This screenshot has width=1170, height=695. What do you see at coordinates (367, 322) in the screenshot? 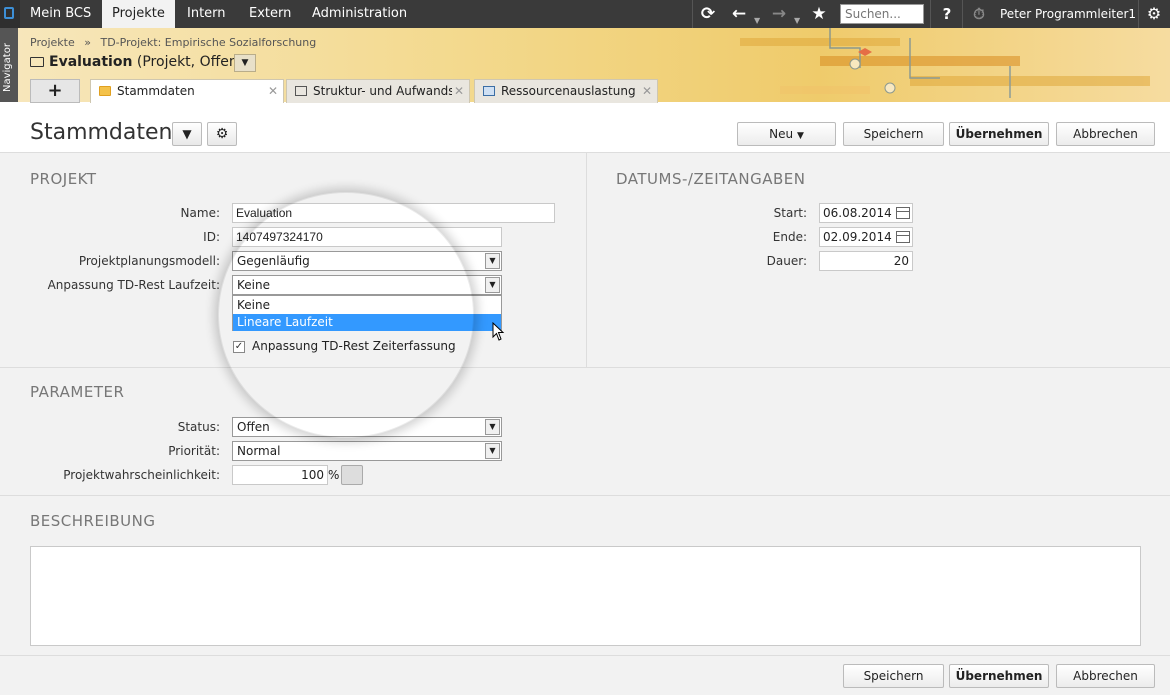
I see `option-lineare-laufzeit: Lineare Laufzeit` at bounding box center [367, 322].